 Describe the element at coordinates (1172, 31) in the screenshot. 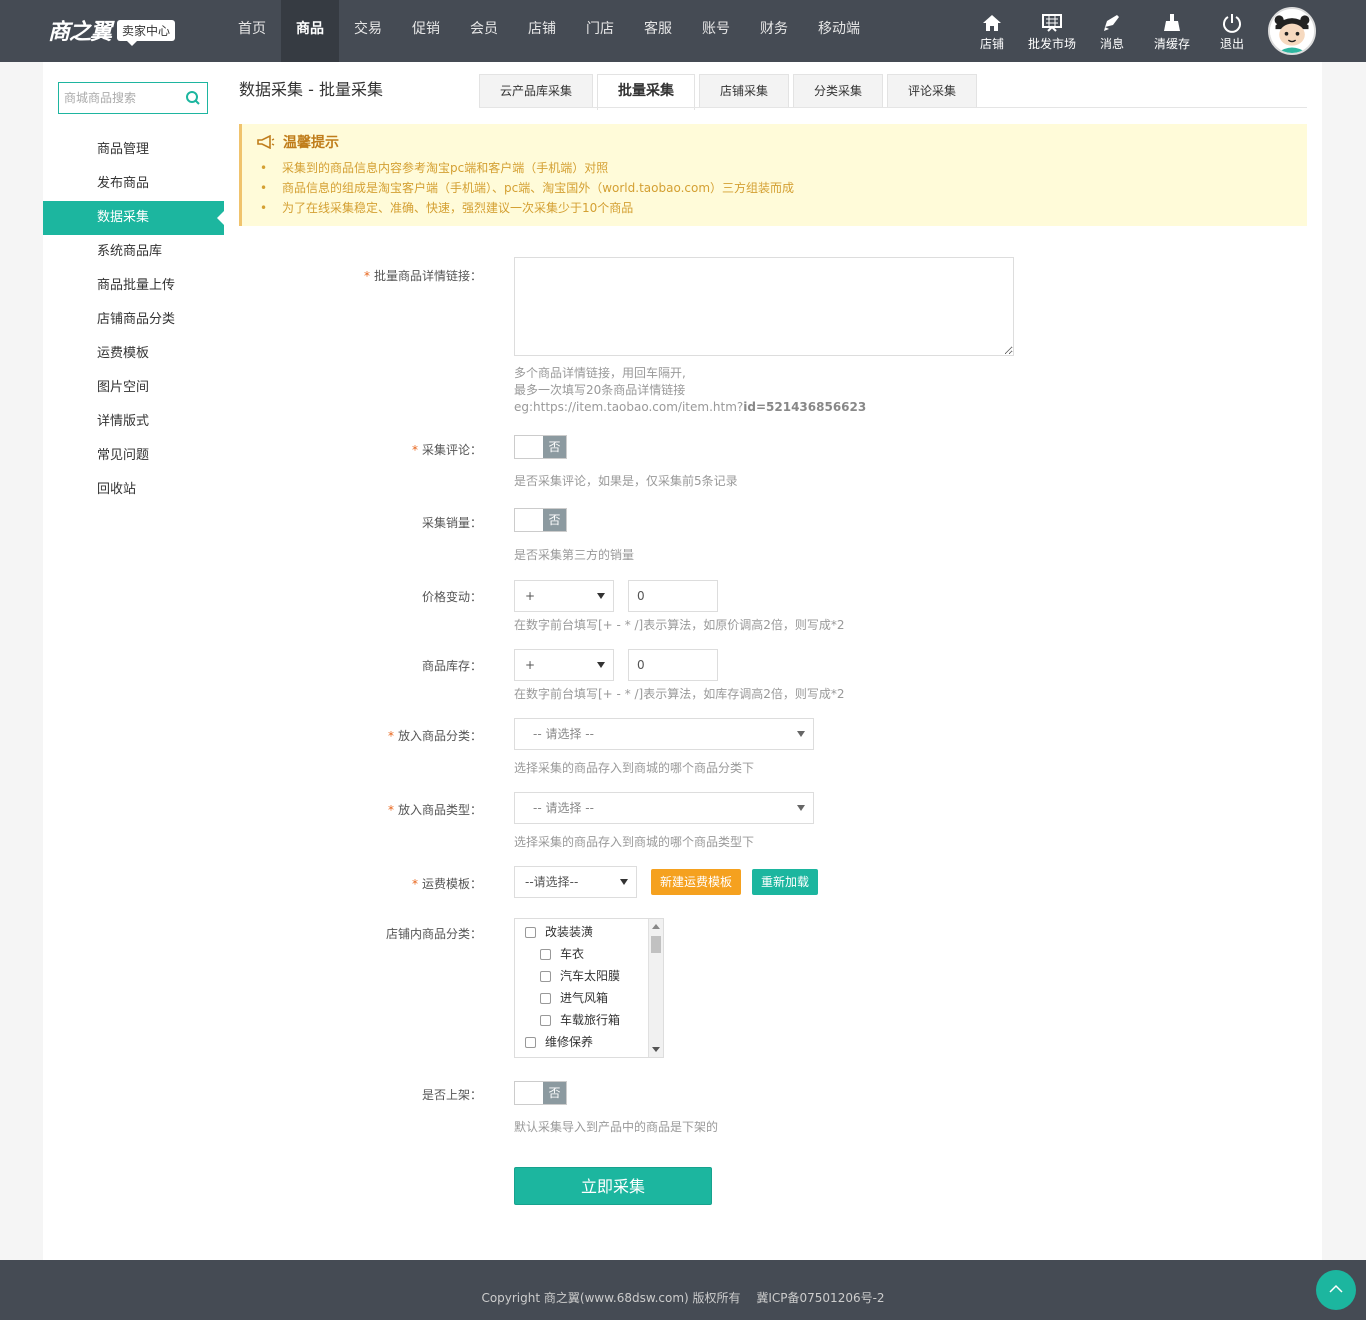

I see `tool-clear-cache: 清缓存` at that location.